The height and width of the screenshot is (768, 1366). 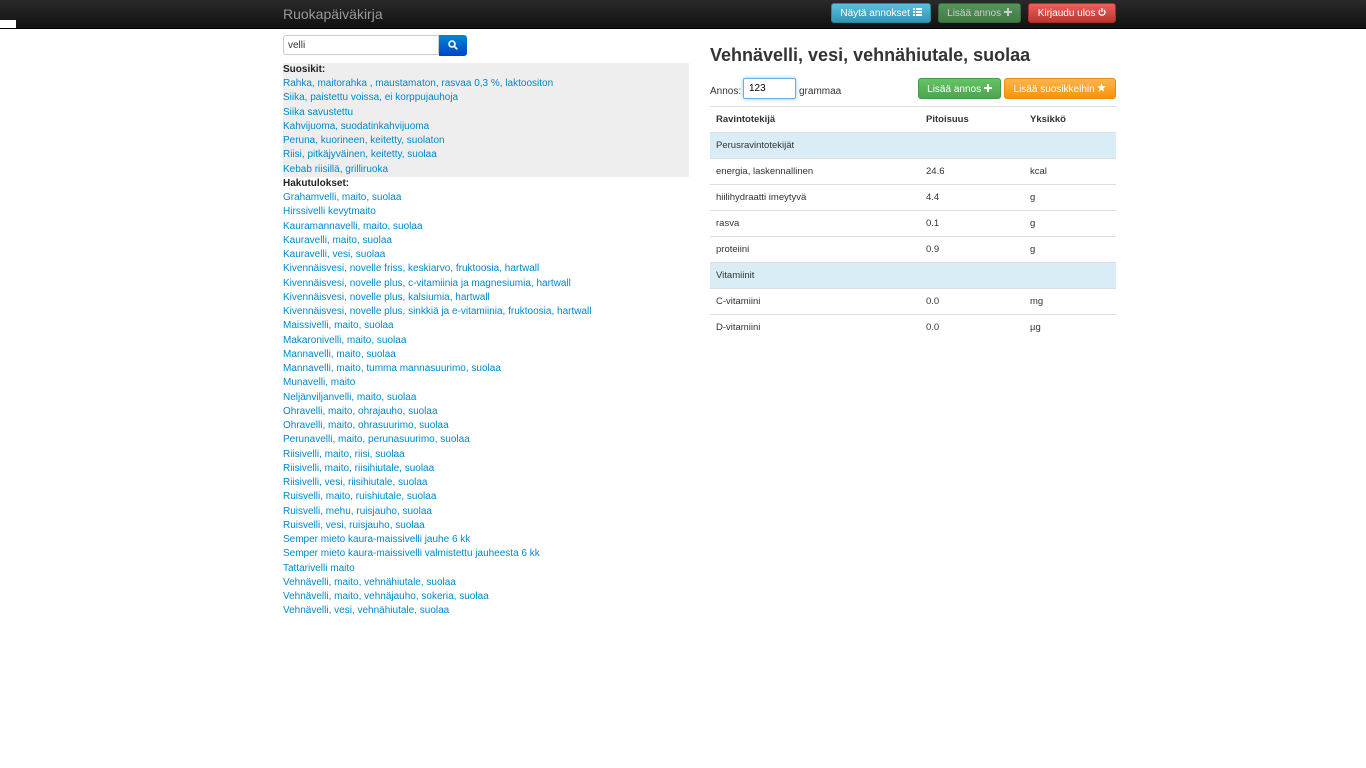 What do you see at coordinates (318, 112) in the screenshot?
I see `favorite-link: Siika savustettu` at bounding box center [318, 112].